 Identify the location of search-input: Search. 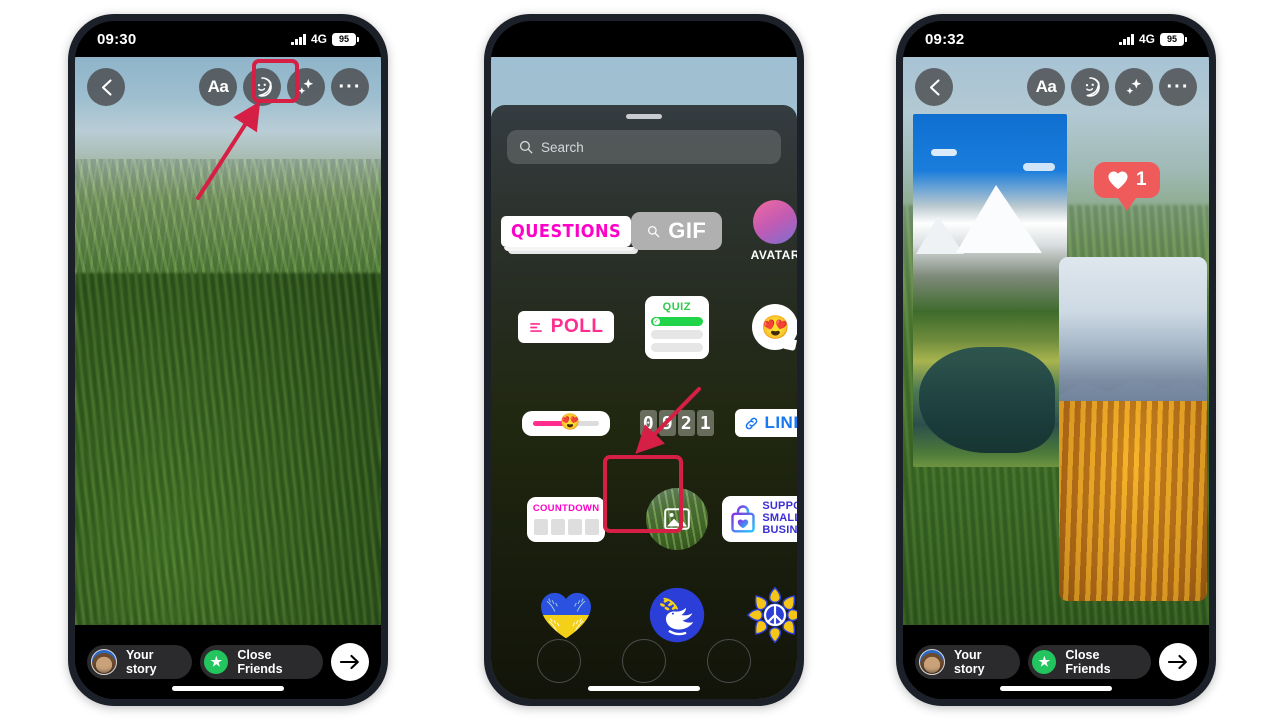
(644, 147).